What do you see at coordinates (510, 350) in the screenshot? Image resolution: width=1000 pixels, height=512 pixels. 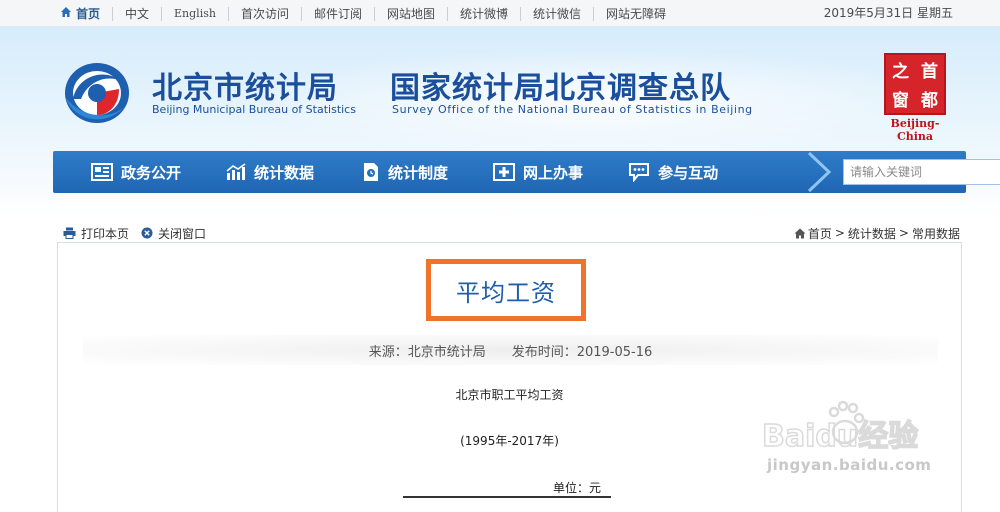 I see `article-meta: 来源：北京市统计局 发布时间：2019-05-16` at bounding box center [510, 350].